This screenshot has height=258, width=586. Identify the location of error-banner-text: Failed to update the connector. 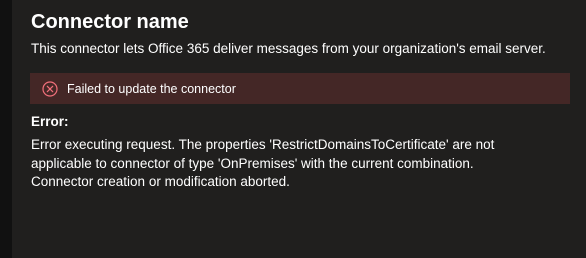
(151, 89).